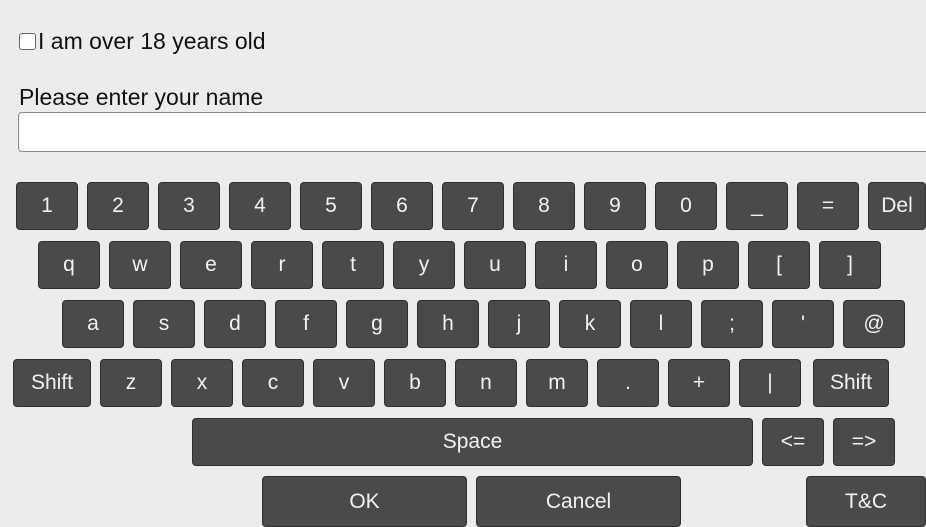 This screenshot has width=926, height=527. Describe the element at coordinates (544, 206) in the screenshot. I see `key-8: 8` at that location.